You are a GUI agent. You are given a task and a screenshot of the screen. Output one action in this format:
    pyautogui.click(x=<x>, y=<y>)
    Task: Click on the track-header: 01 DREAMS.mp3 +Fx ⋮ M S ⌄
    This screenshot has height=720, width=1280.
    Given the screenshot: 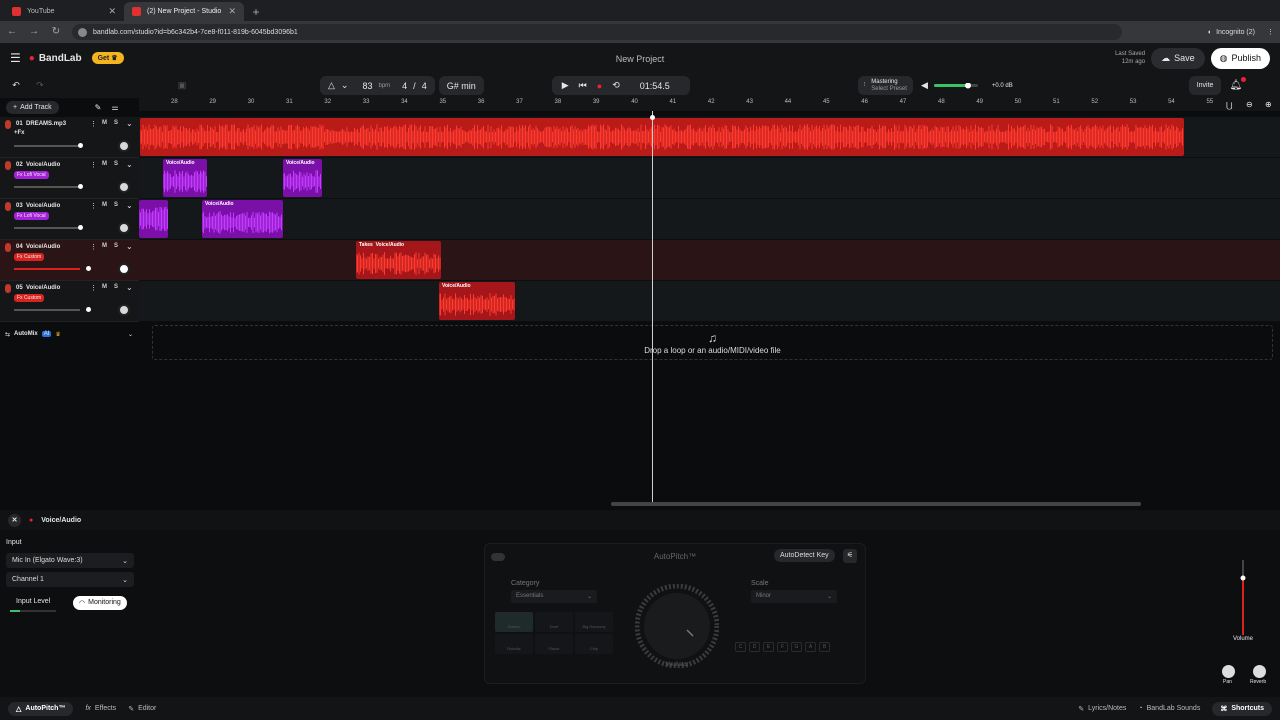 What is the action you would take?
    pyautogui.click(x=69, y=137)
    